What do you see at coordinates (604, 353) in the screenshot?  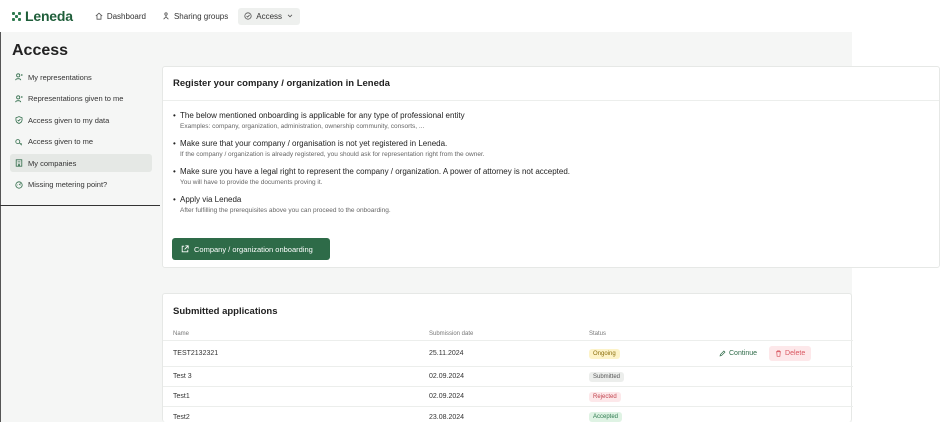 I see `status-badge: Ongoing` at bounding box center [604, 353].